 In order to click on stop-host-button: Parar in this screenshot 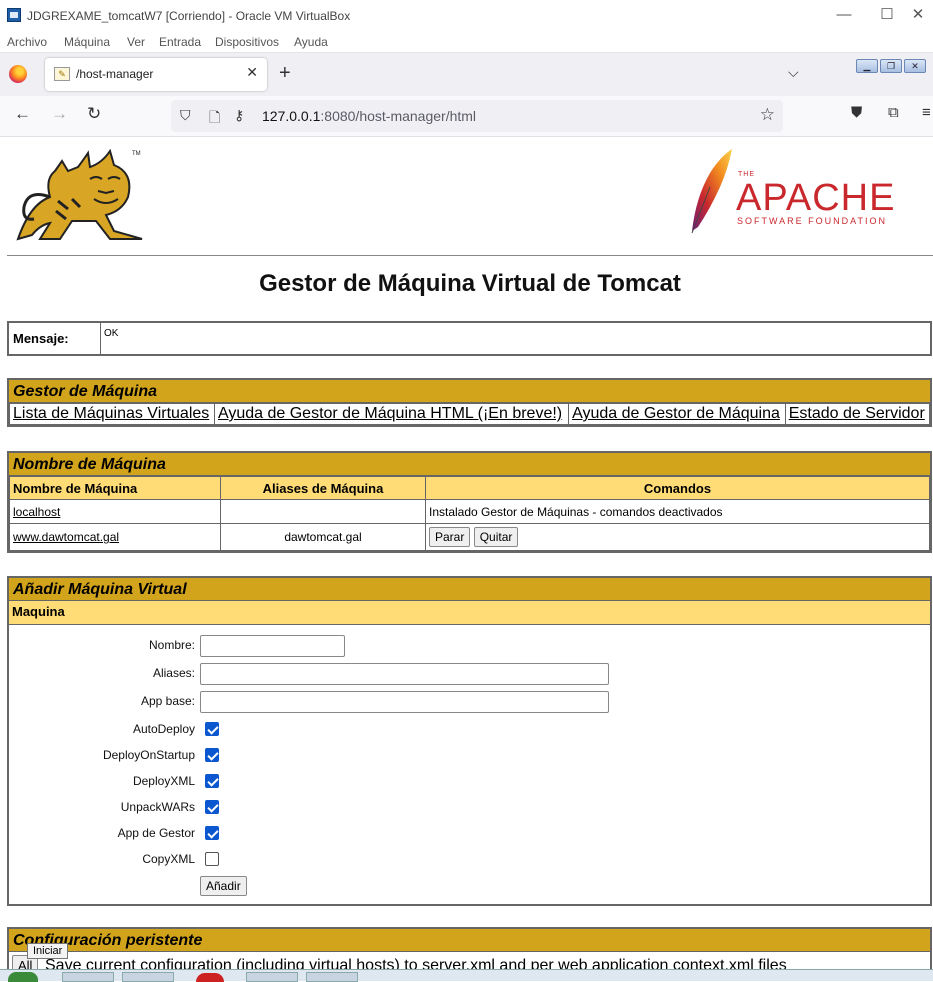, I will do `click(450, 537)`.